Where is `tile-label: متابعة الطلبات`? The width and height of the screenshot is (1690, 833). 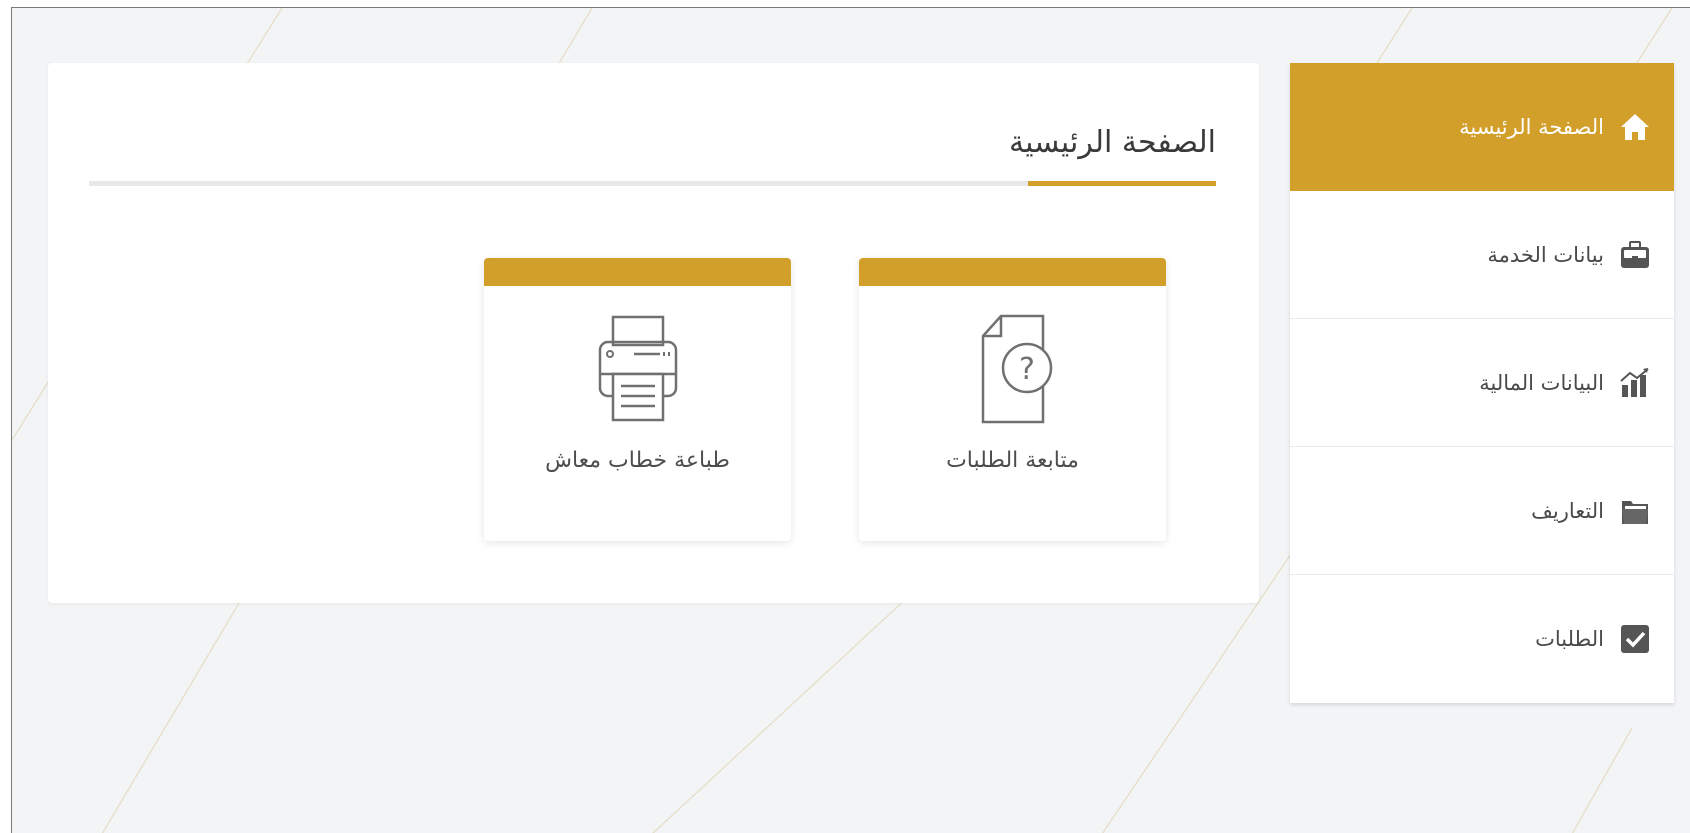
tile-label: متابعة الطلبات is located at coordinates (1012, 460).